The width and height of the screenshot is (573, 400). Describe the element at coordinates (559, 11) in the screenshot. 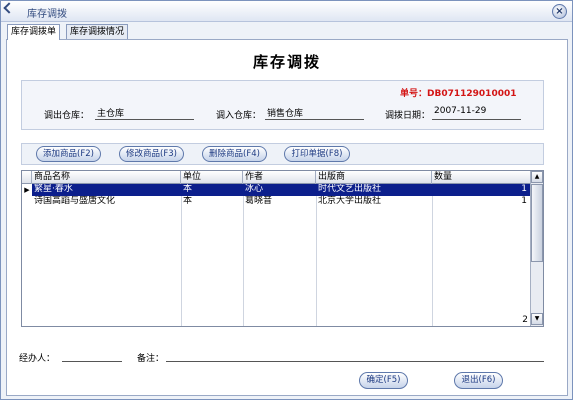

I see `close-button: ×` at that location.